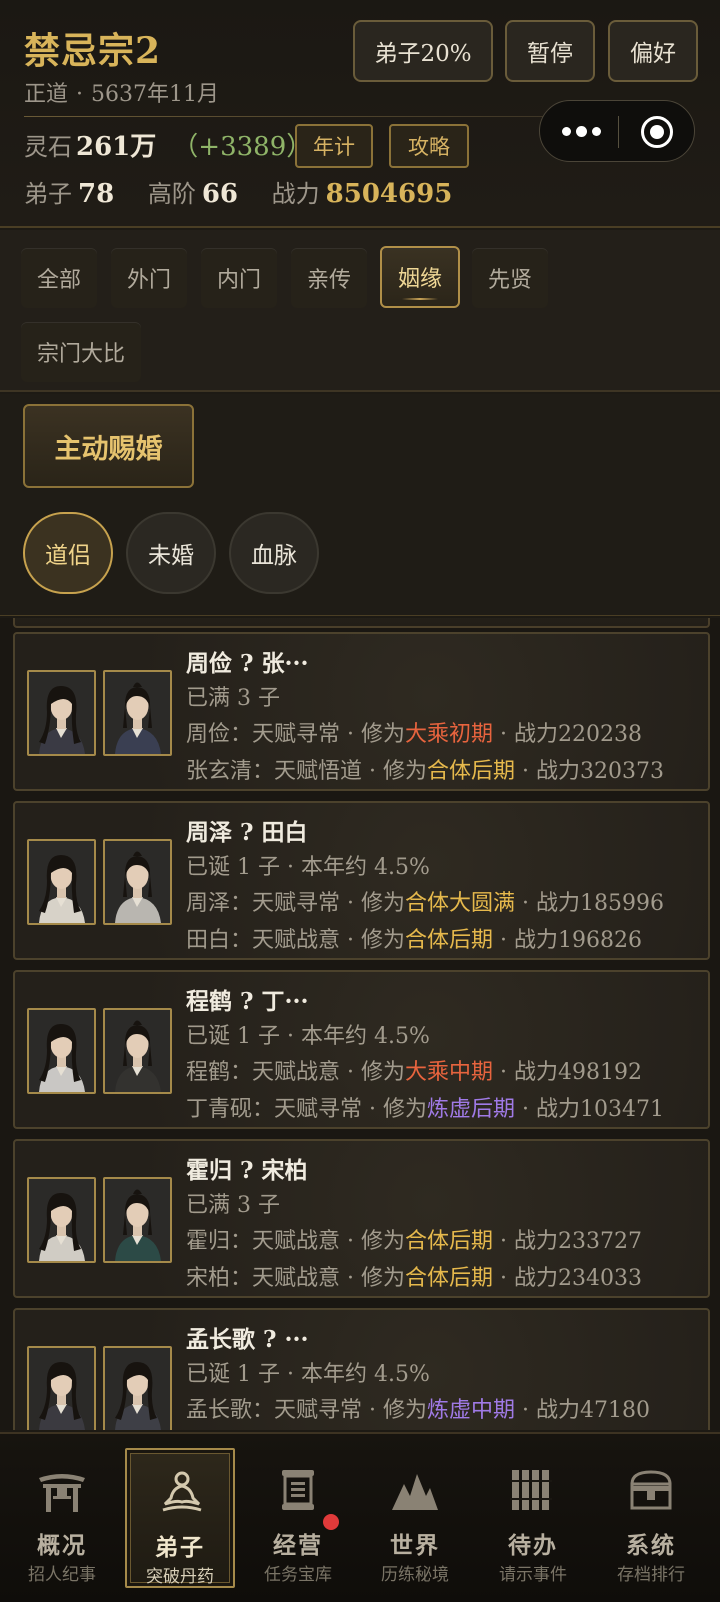 This screenshot has width=720, height=1602. I want to click on tab-direct: 亲传, so click(329, 278).